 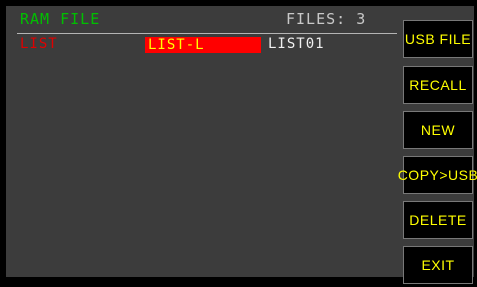 I want to click on recall-button: RECALL, so click(x=438, y=85).